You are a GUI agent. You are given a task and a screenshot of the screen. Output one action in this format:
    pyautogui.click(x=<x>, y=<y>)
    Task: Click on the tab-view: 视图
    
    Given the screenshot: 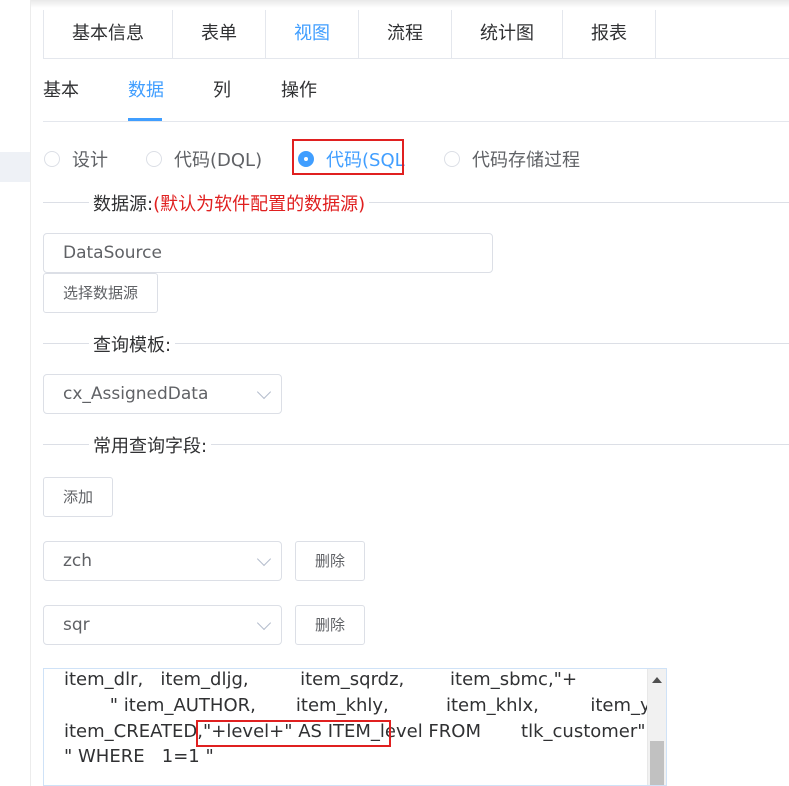 What is the action you would take?
    pyautogui.click(x=312, y=34)
    